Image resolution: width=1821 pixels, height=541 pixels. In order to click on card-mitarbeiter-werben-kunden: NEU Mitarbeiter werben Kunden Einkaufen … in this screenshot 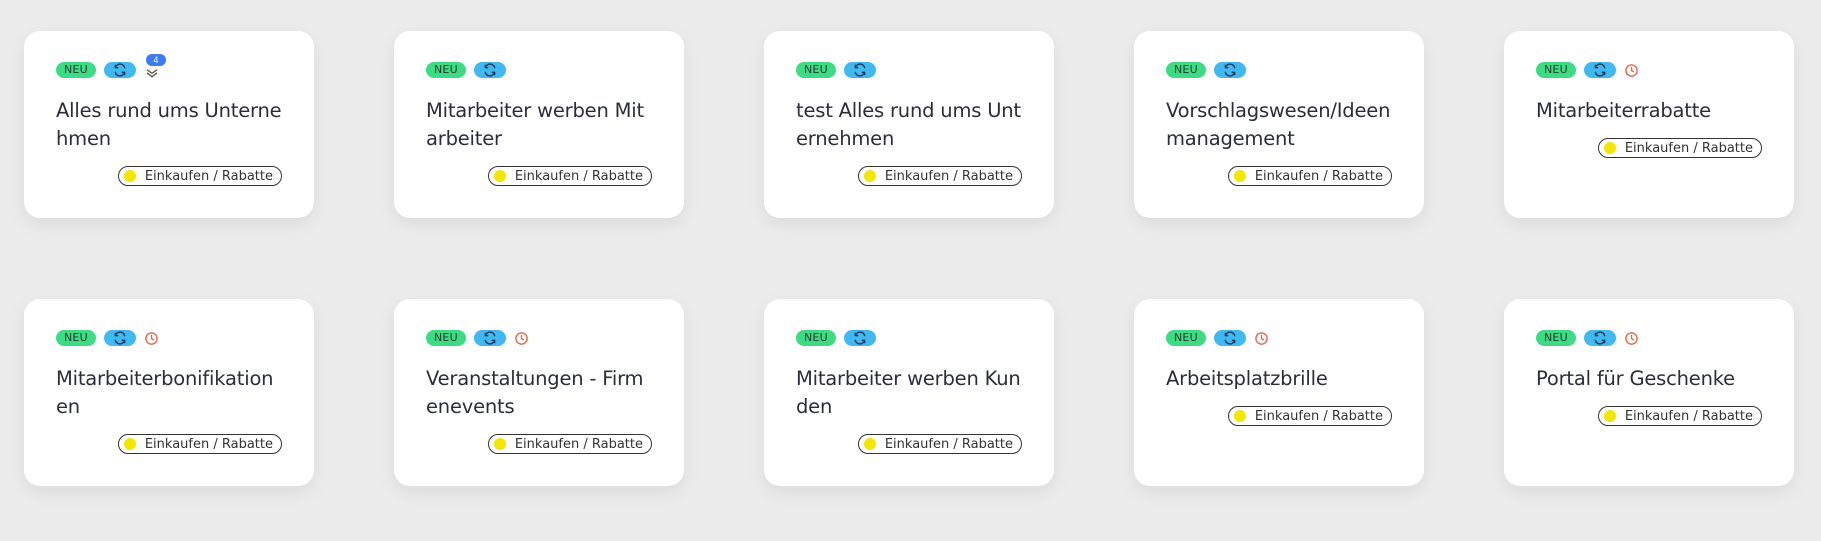, I will do `click(909, 392)`.